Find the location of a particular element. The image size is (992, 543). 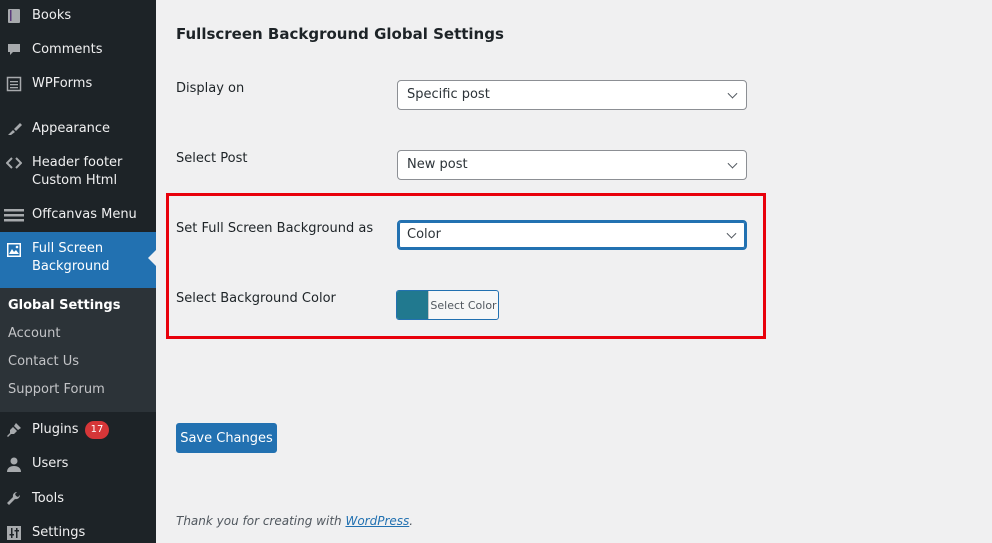

footer-text: Thank you for creating with is located at coordinates (261, 521).